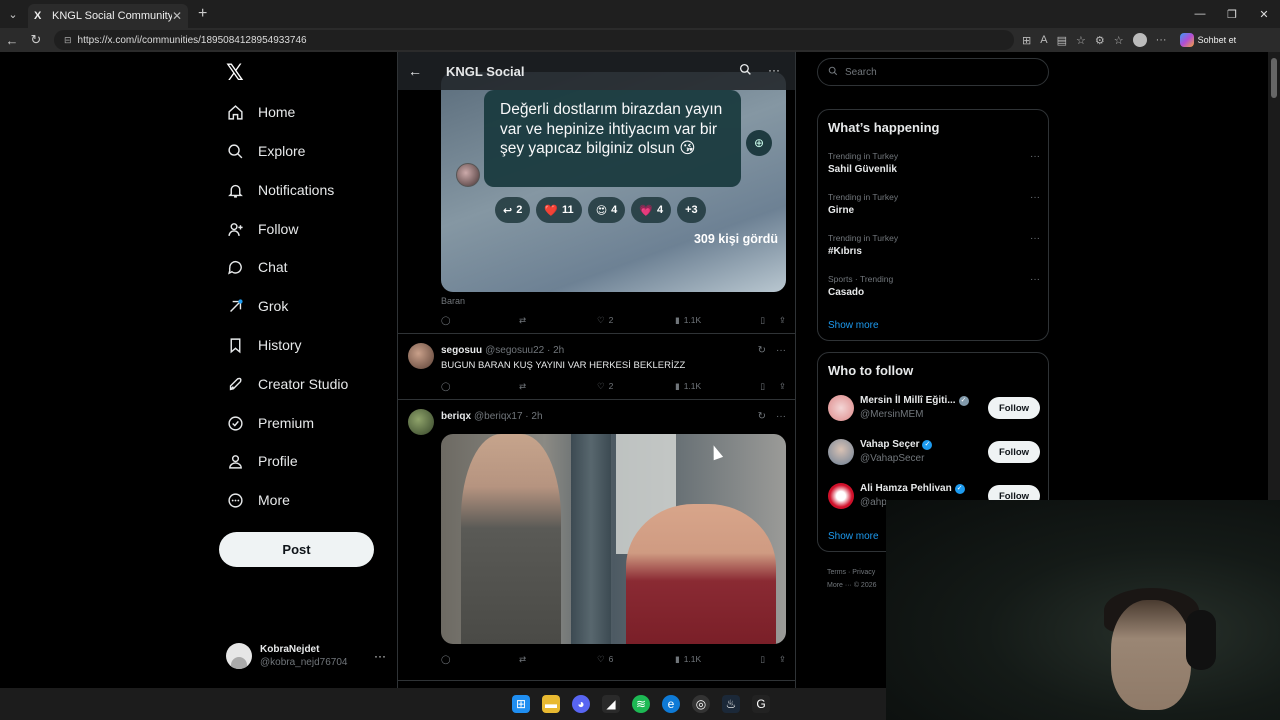 This screenshot has height=720, width=1280. What do you see at coordinates (1062, 40) in the screenshot?
I see `reader-icon: ▤` at bounding box center [1062, 40].